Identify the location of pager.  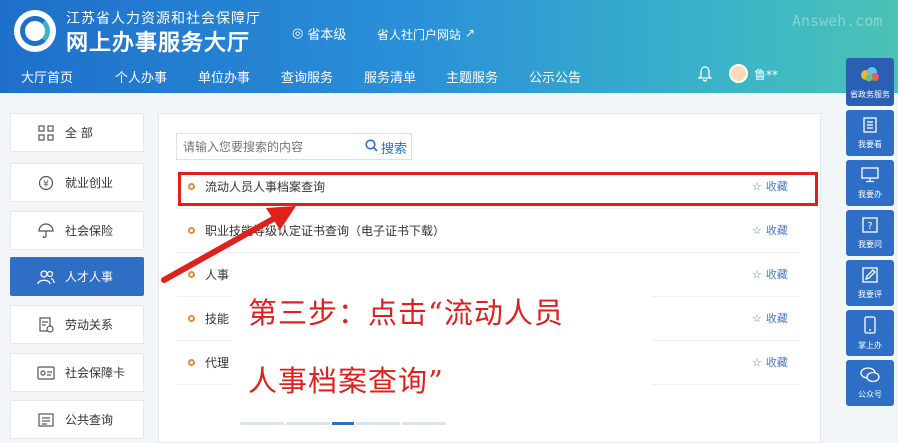
(345, 424).